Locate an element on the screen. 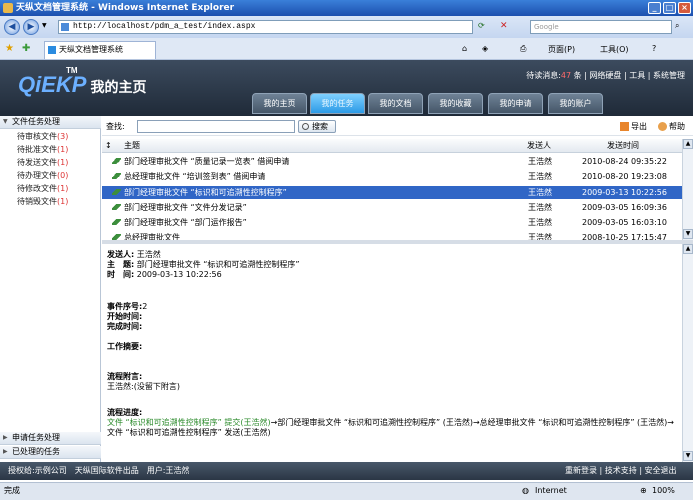  logo-tm: TM is located at coordinates (72, 70).